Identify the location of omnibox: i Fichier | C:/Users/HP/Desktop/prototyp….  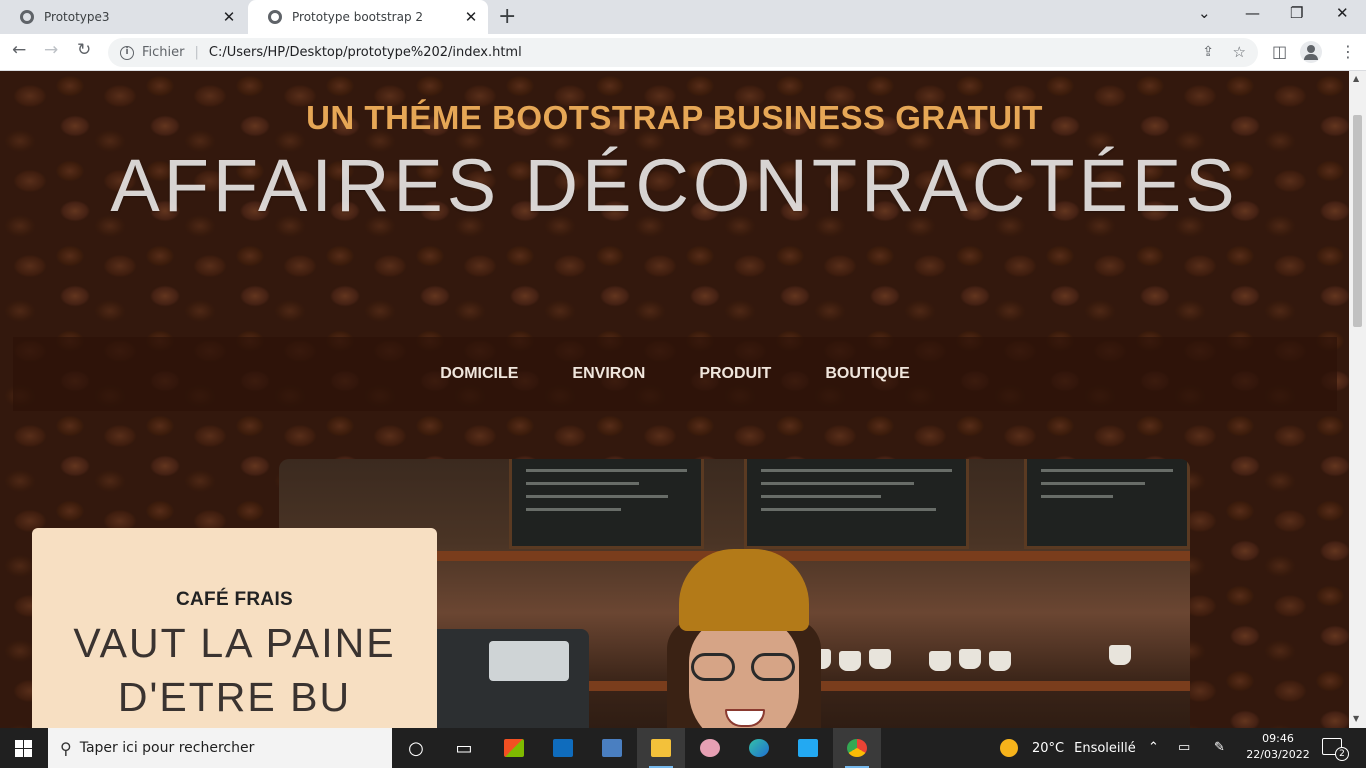
(683, 52).